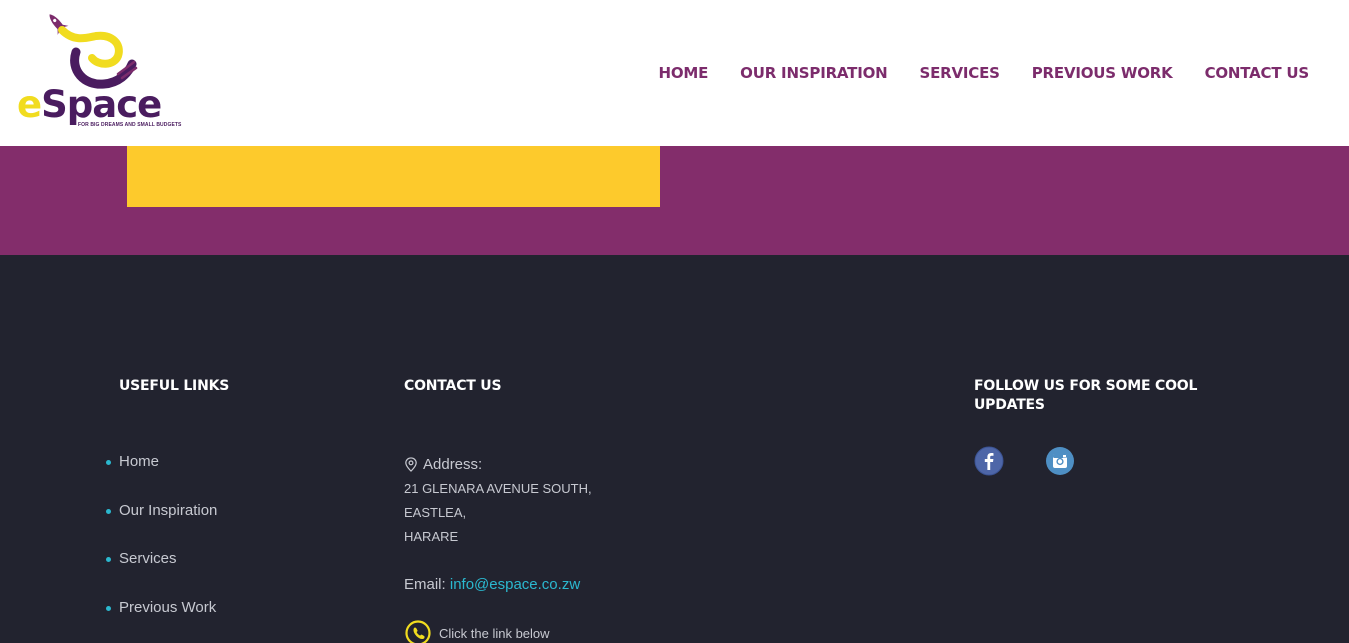 This screenshot has height=643, width=1349. Describe the element at coordinates (443, 464) in the screenshot. I see `address-label: Address:` at that location.